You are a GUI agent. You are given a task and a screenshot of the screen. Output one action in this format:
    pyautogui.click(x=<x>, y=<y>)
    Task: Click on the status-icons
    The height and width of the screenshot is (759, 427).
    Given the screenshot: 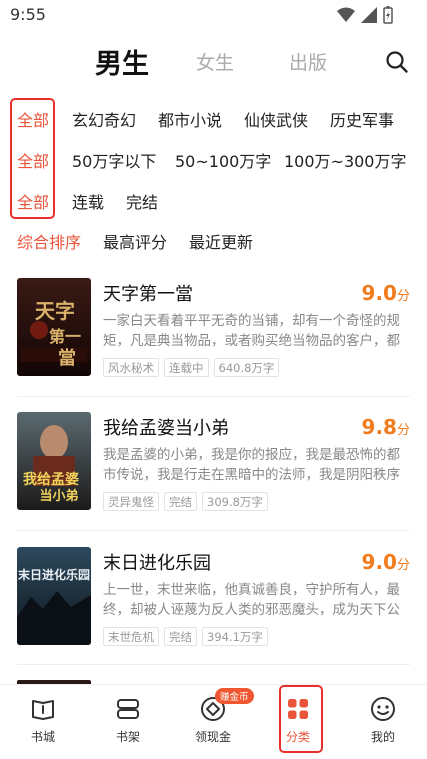 What is the action you would take?
    pyautogui.click(x=365, y=15)
    